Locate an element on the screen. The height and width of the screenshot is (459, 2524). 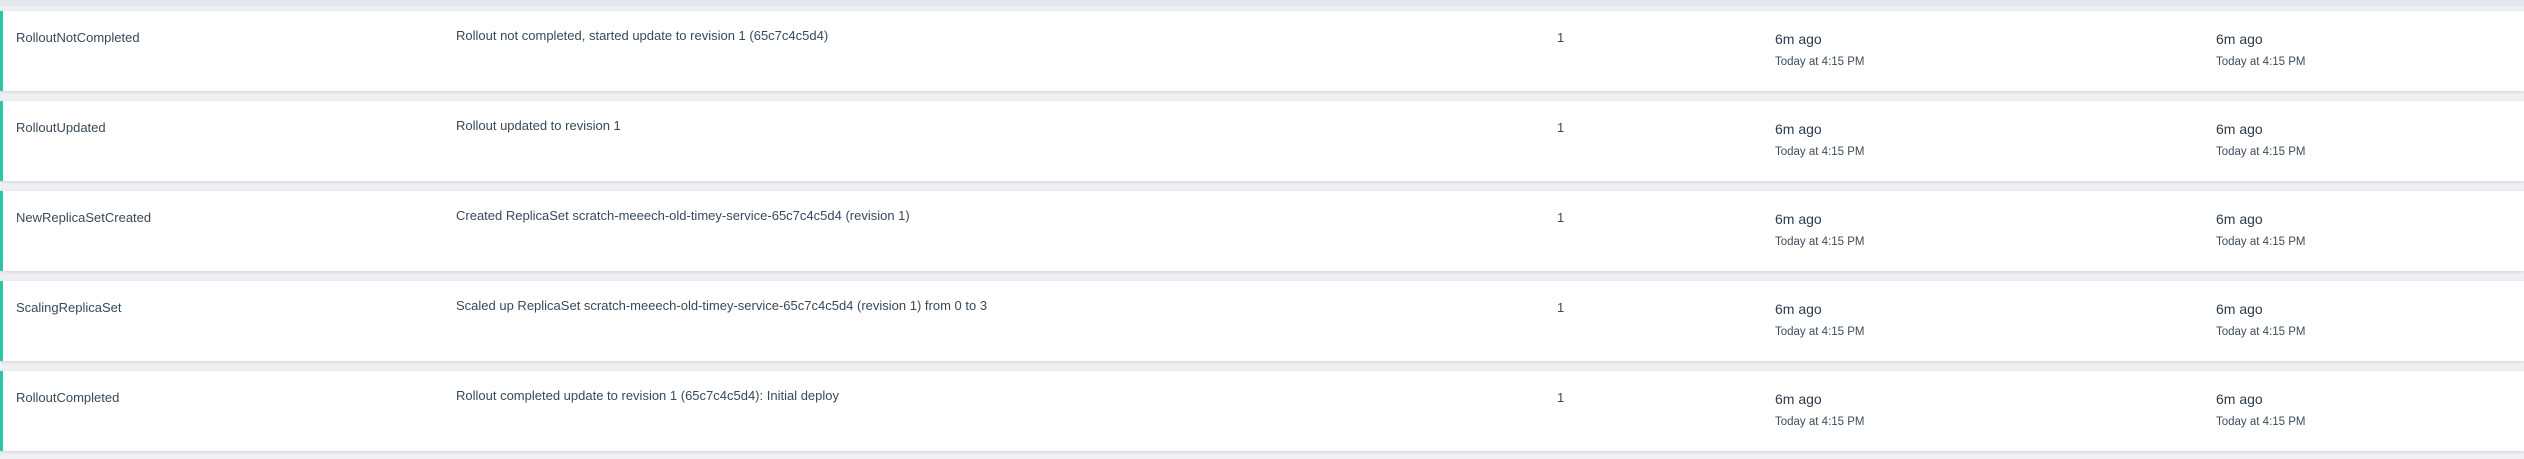
event-reason: NewReplicaSetCreated is located at coordinates (84, 217).